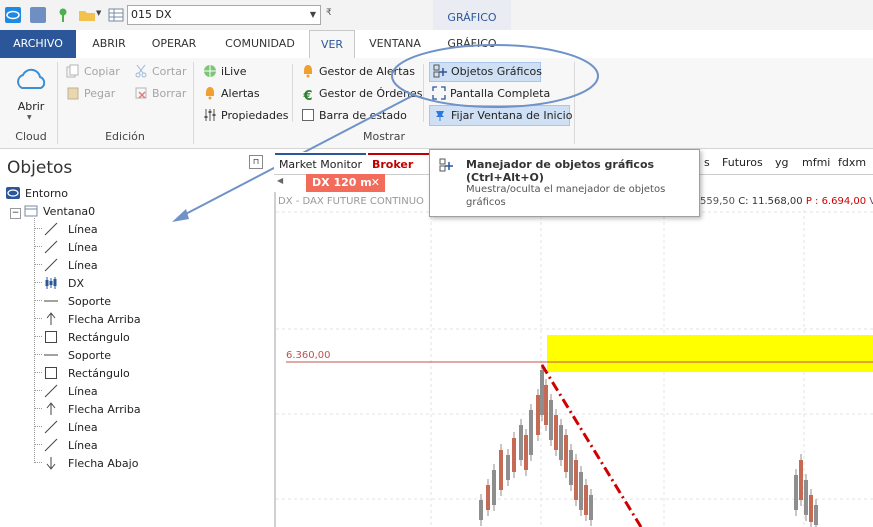 This screenshot has width=873, height=527. I want to click on panel-pin-icon: ⊓, so click(256, 162).